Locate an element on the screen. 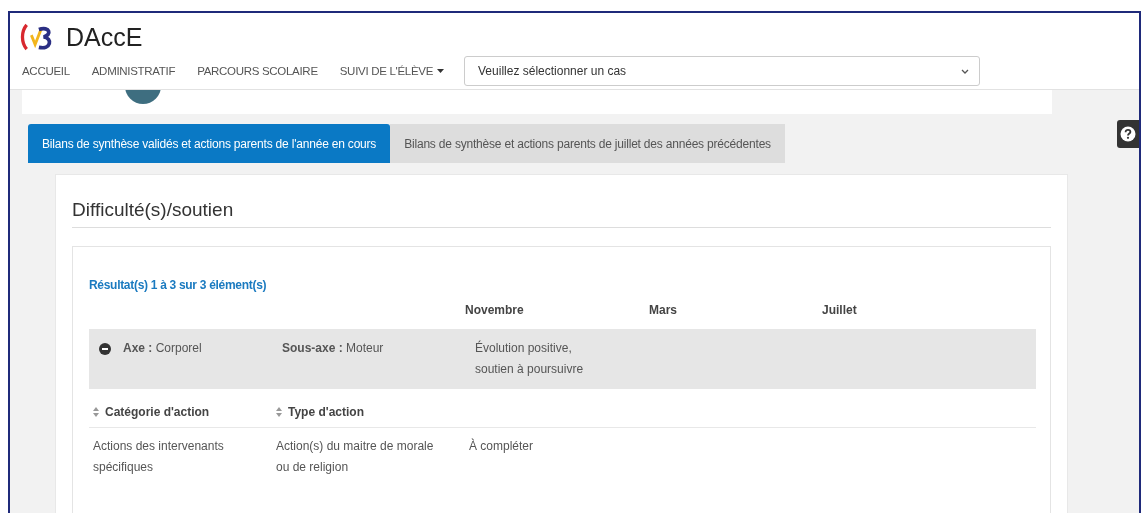  evaluation-text: Évolution positive, soutien à poursuivre is located at coordinates (530, 358).